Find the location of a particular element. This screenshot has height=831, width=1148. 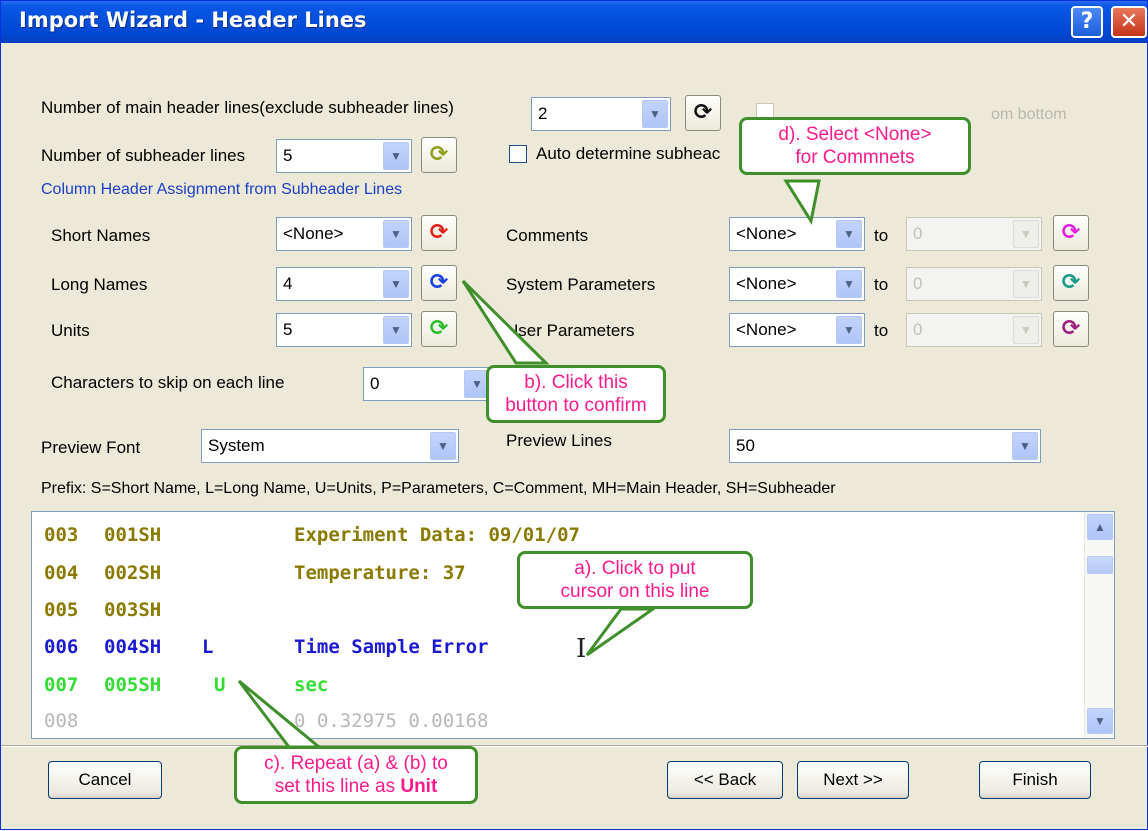

short-names-combo: <None> ▼ is located at coordinates (344, 234).